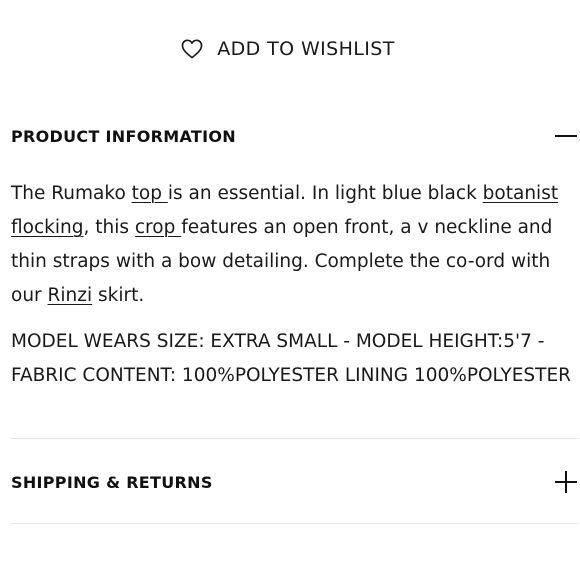 The height and width of the screenshot is (580, 580). I want to click on description-text: The Rumako, so click(71, 193).